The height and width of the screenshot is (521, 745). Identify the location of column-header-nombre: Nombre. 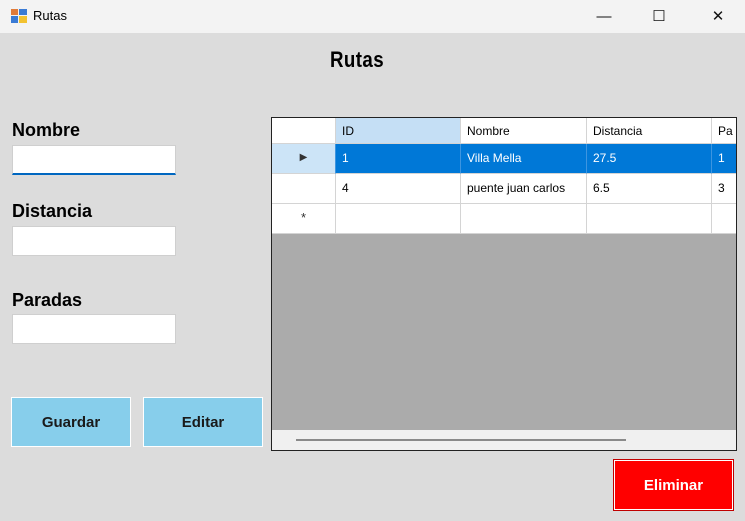
(524, 131).